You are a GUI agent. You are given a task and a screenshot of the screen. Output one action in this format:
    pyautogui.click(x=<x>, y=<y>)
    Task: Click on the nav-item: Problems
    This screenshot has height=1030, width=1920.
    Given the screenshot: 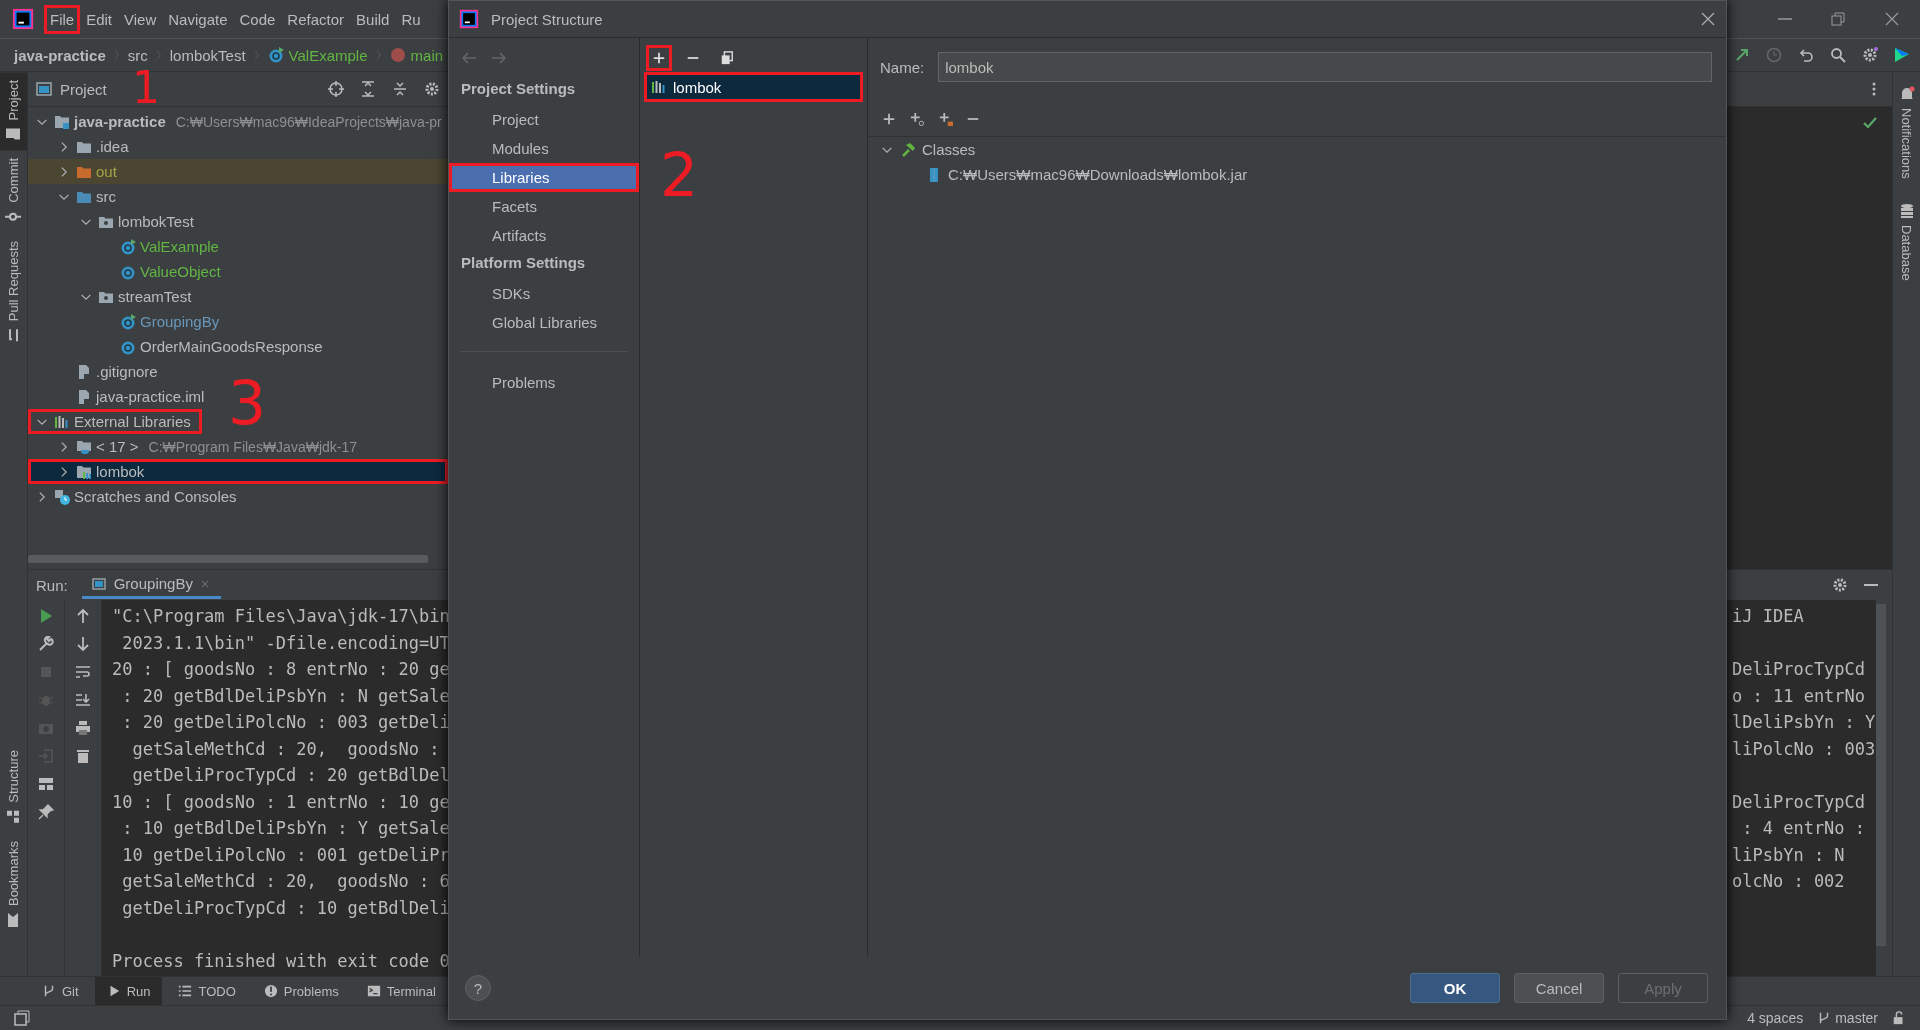 What is the action you would take?
    pyautogui.click(x=544, y=382)
    